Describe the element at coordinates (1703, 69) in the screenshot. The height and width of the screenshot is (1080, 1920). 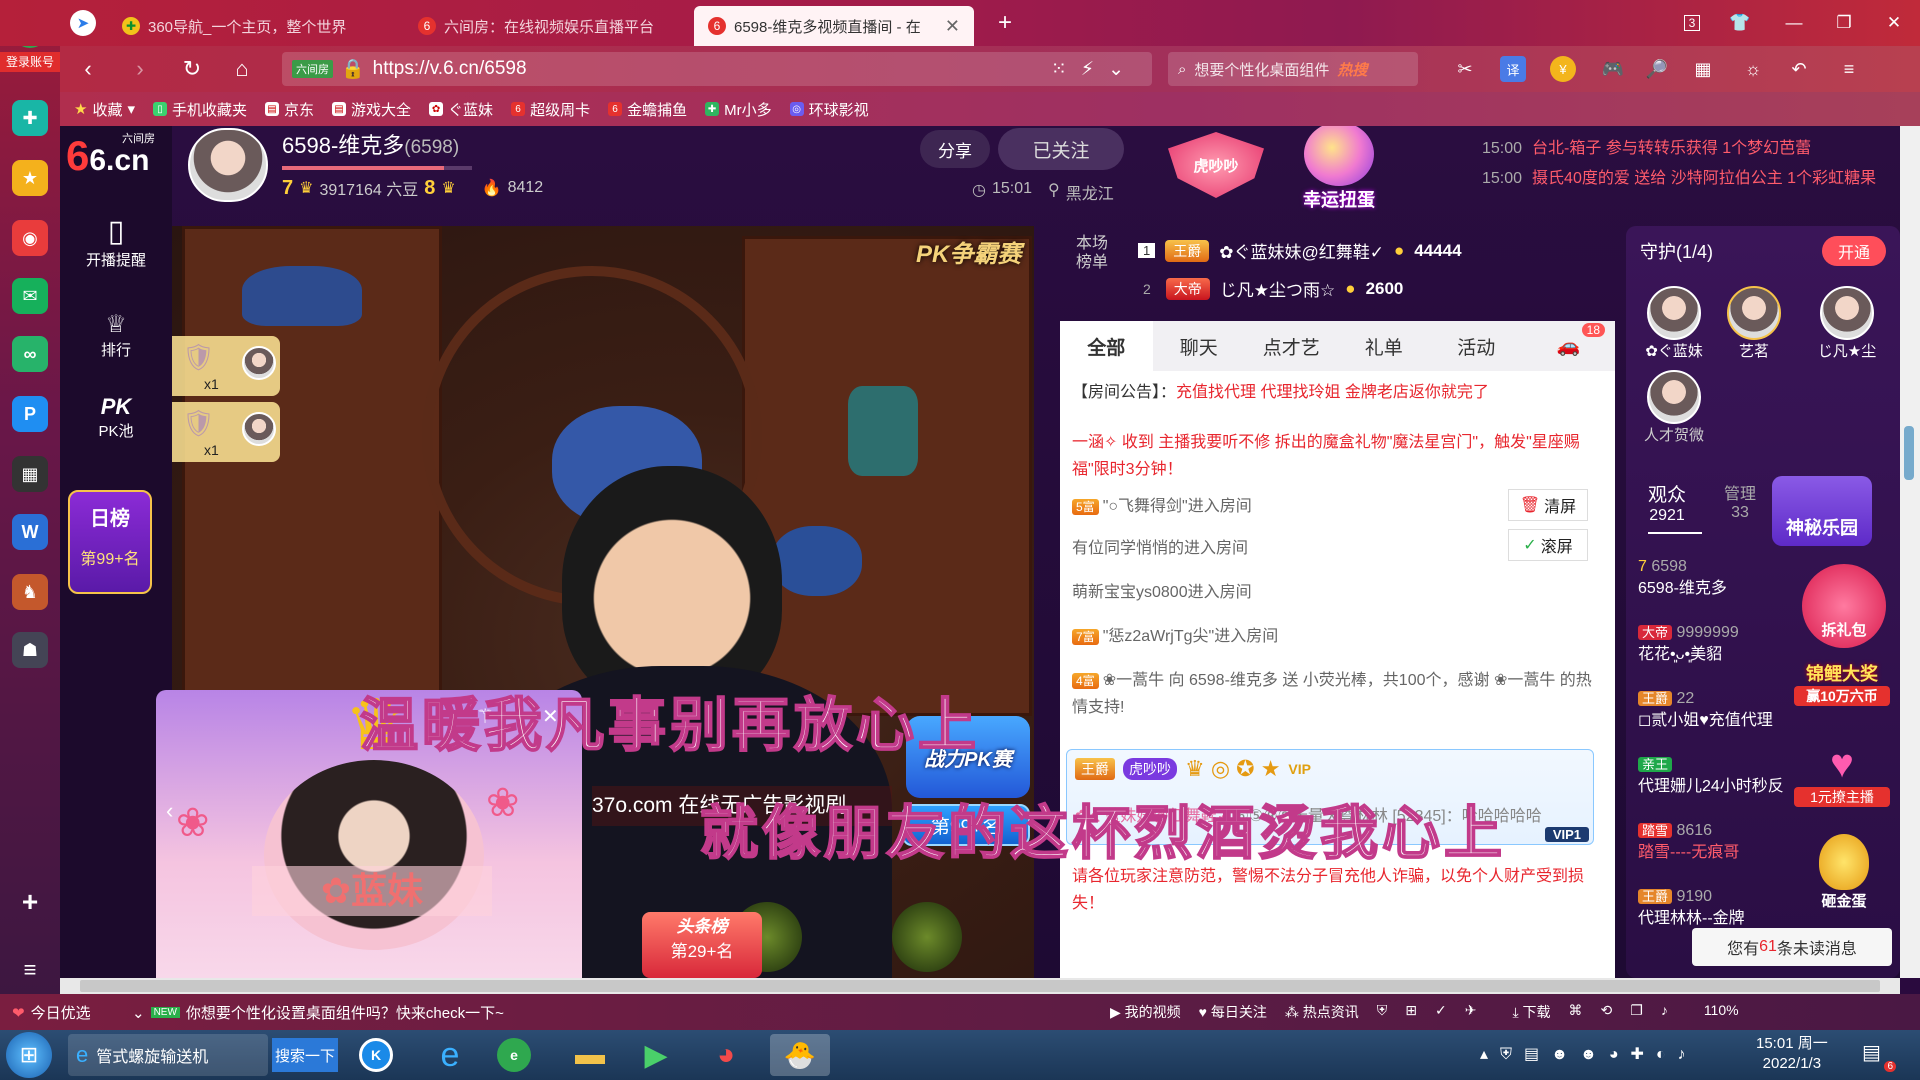
I see `grid-icon: ▦` at that location.